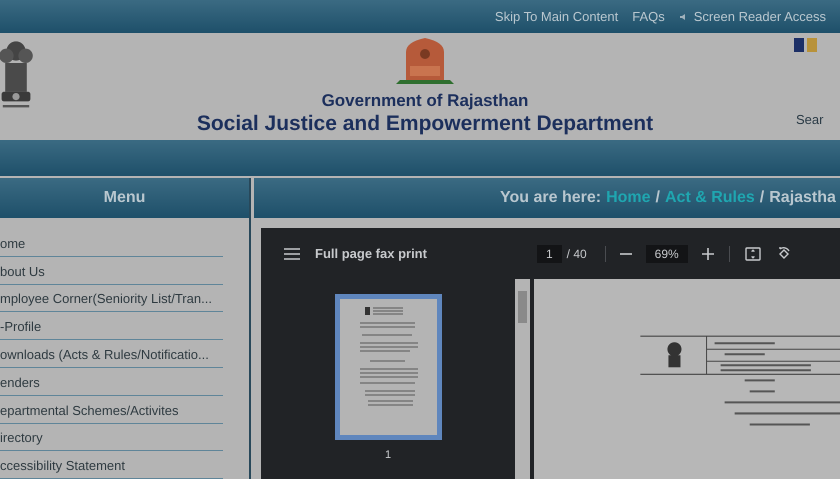  What do you see at coordinates (708, 254) in the screenshot?
I see `zoom-in-icon` at bounding box center [708, 254].